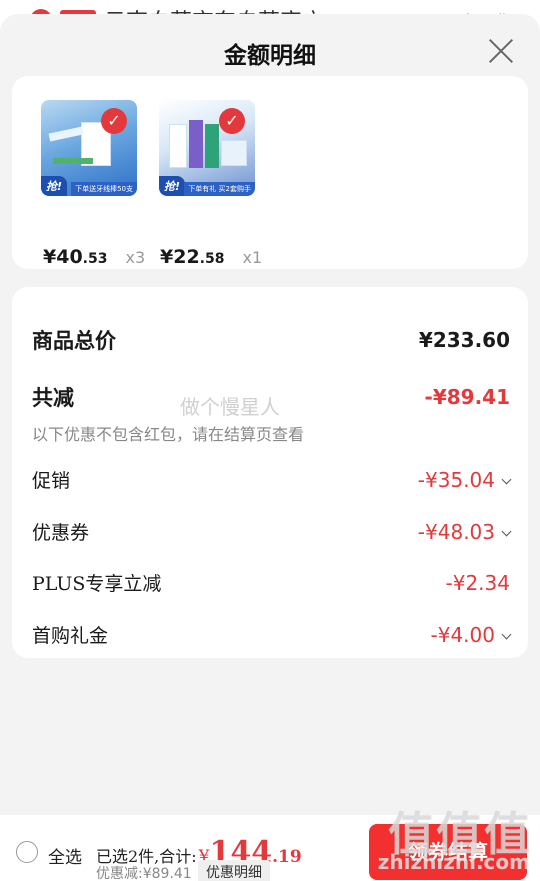  I want to click on close-icon, so click(501, 51).